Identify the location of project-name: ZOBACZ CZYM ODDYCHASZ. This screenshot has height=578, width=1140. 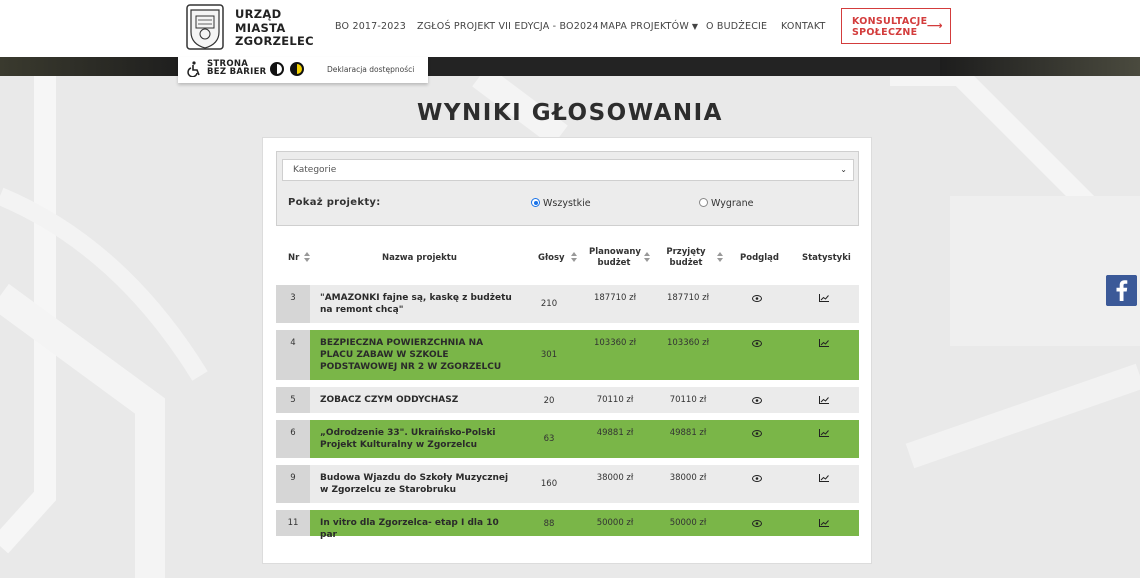
(418, 400).